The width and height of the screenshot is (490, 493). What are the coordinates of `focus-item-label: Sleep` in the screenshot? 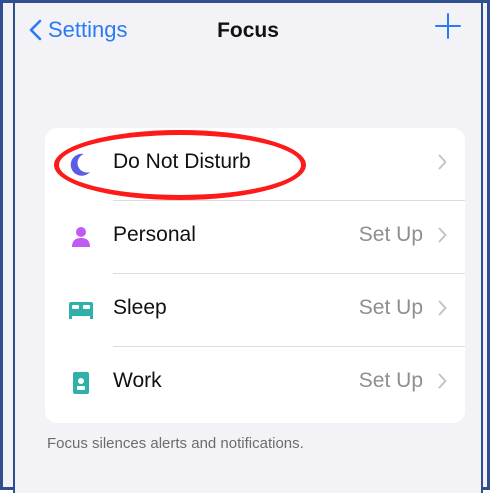 It's located at (140, 307).